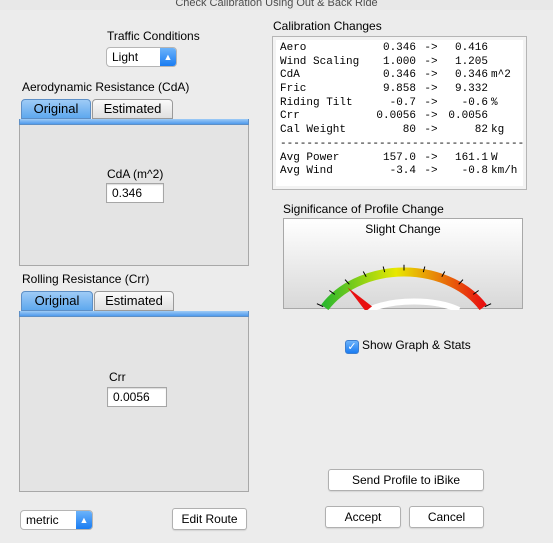  Describe the element at coordinates (416, 345) in the screenshot. I see `show-graph-label: Show Graph & Stats` at that location.